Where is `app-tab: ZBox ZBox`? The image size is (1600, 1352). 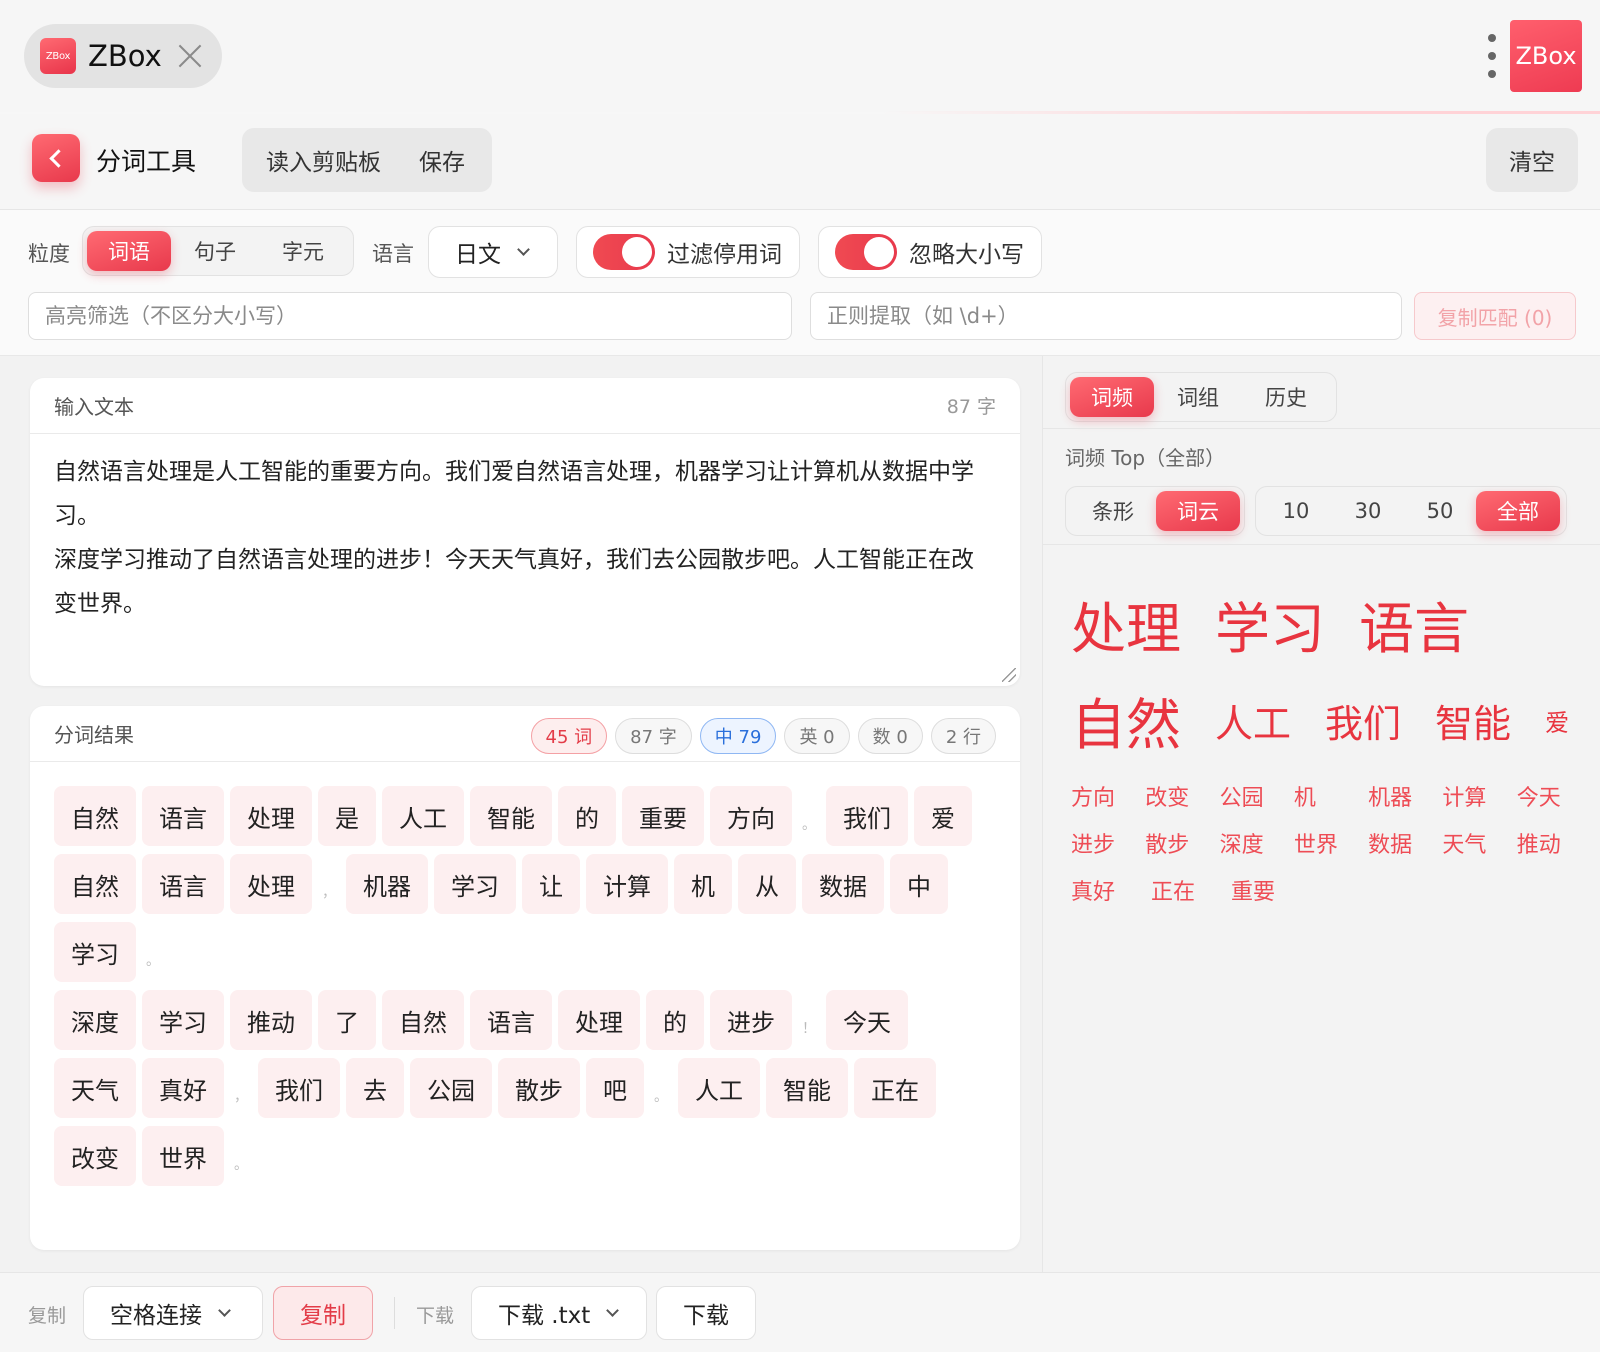 app-tab: ZBox ZBox is located at coordinates (123, 56).